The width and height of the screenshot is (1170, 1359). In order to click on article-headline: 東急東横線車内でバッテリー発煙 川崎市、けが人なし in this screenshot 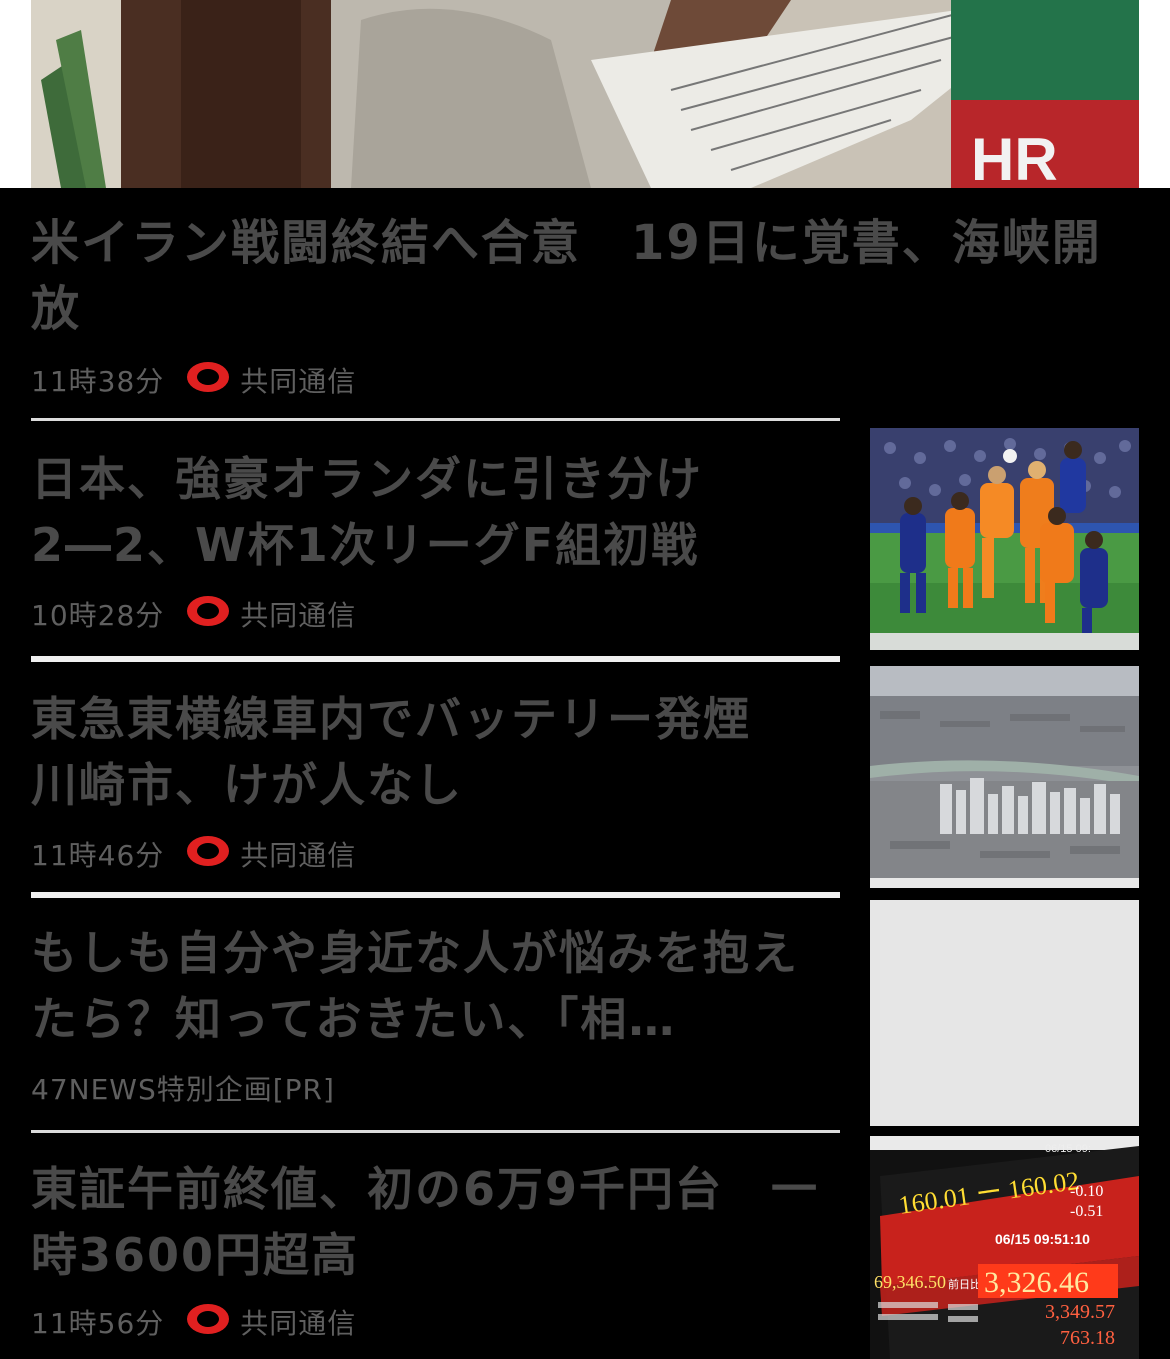, I will do `click(426, 752)`.